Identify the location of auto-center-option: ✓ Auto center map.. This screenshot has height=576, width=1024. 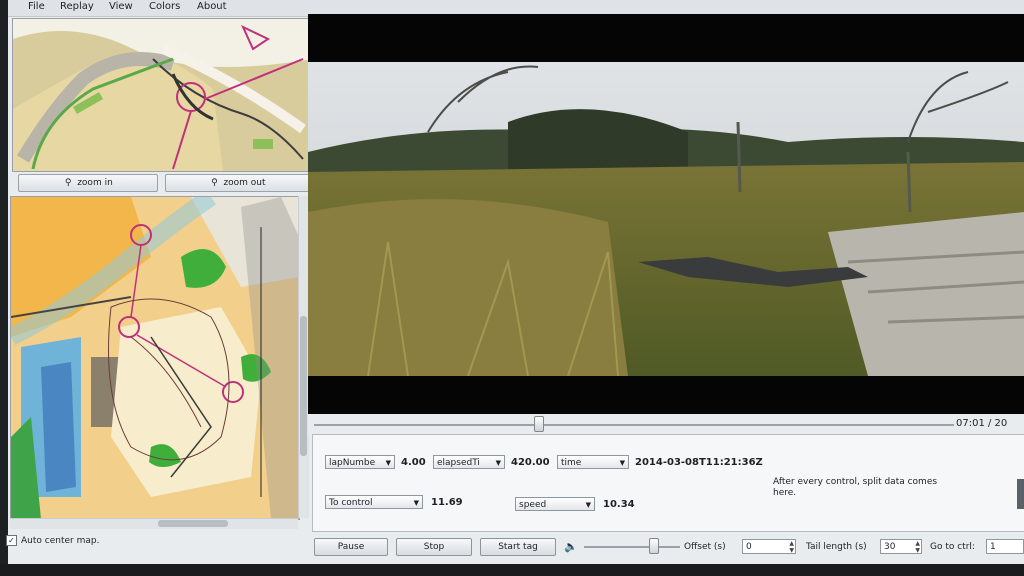
(52, 542).